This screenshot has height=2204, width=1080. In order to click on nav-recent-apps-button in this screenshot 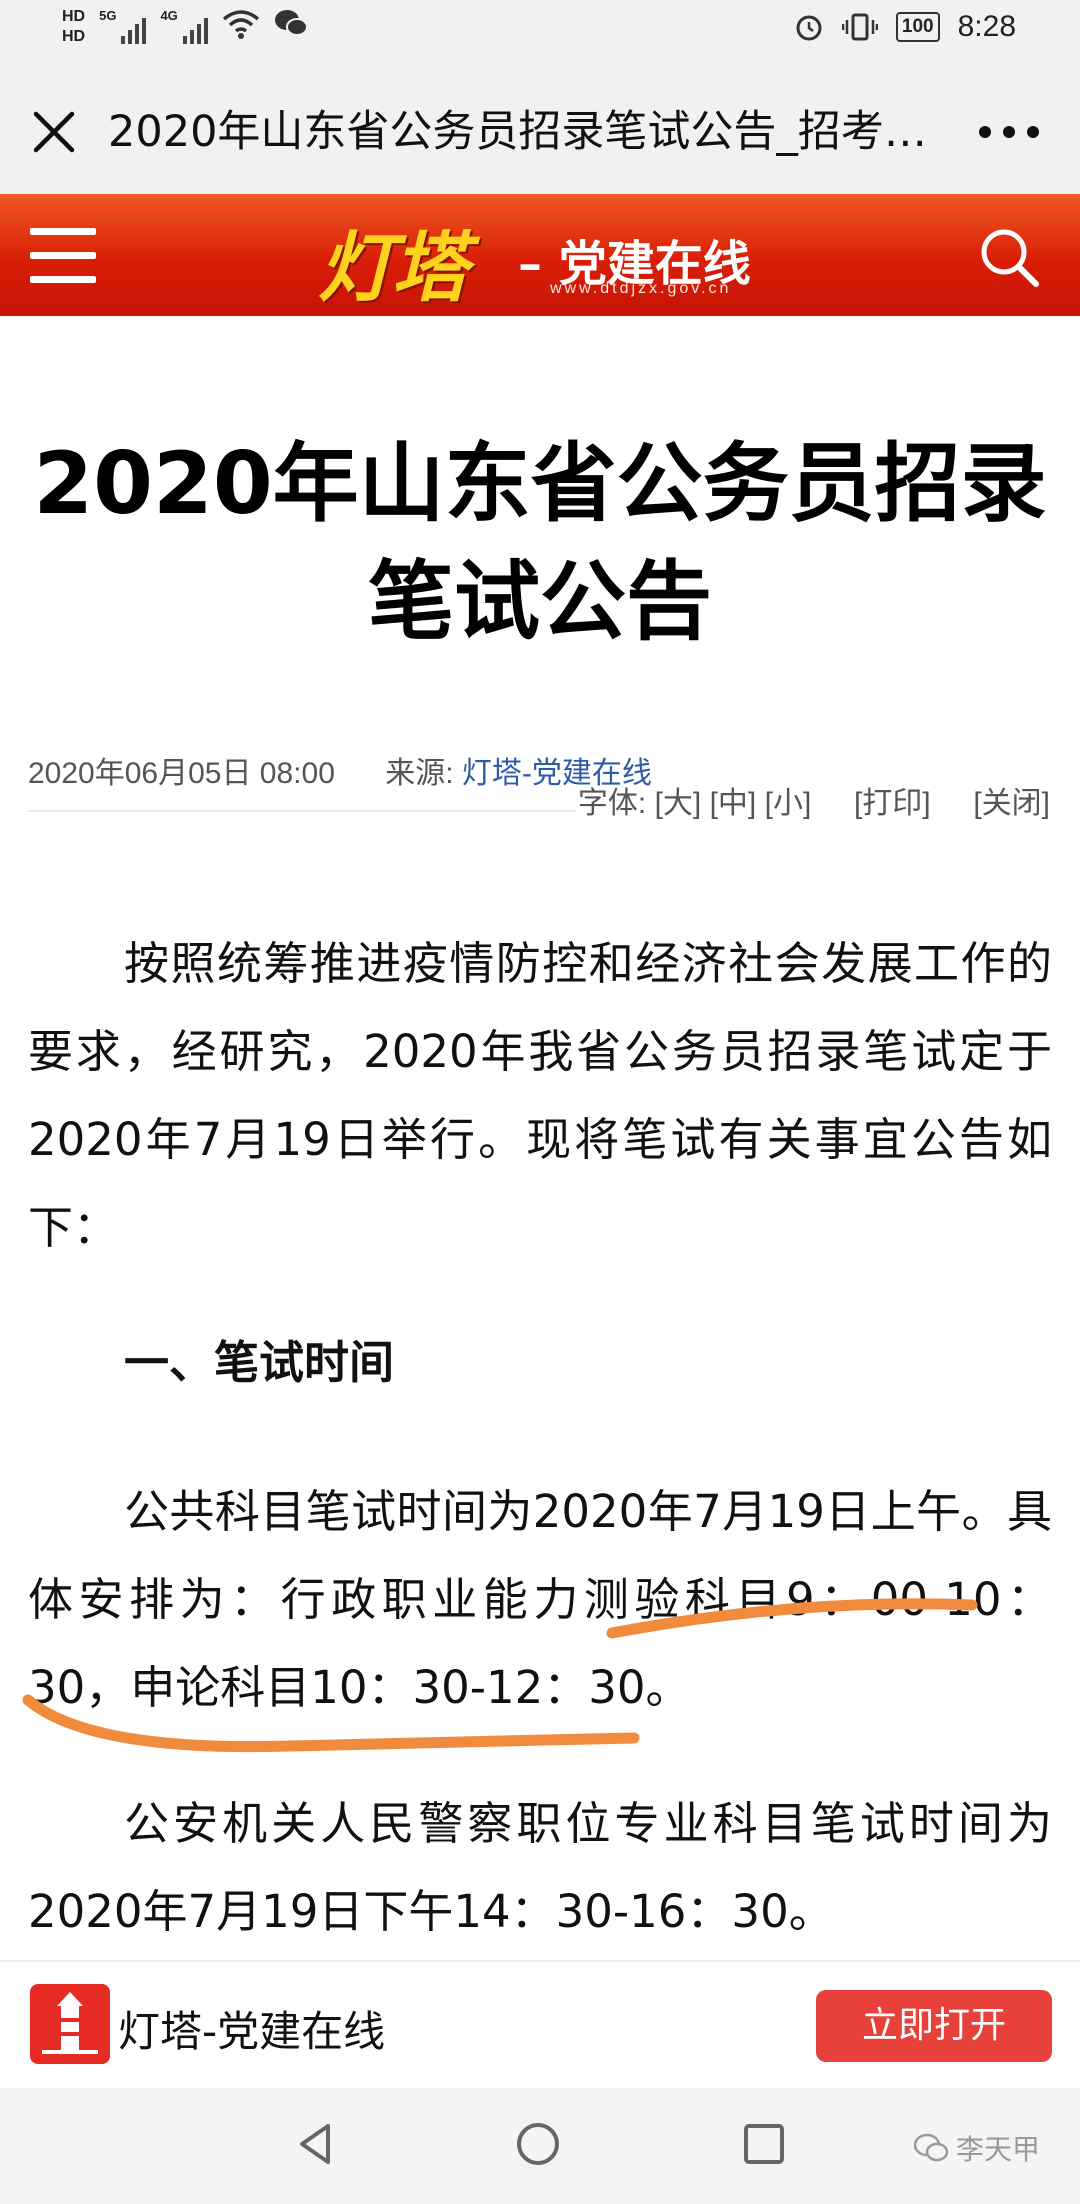, I will do `click(764, 2144)`.